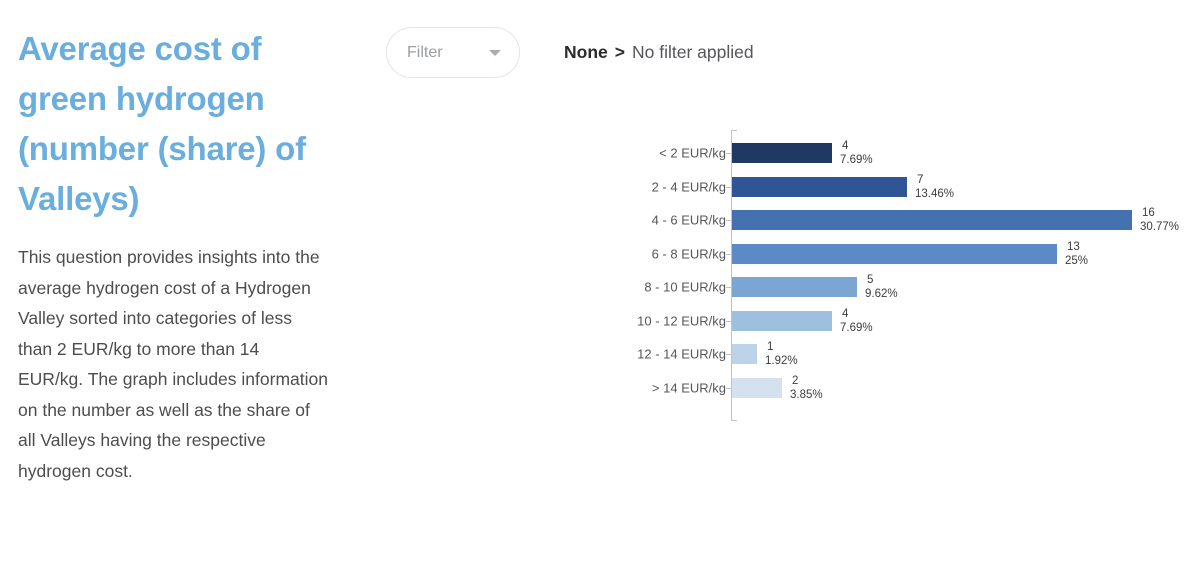  I want to click on chart-bar-row: 2 - 4 EUR/kg 7 13.46%, so click(900, 187).